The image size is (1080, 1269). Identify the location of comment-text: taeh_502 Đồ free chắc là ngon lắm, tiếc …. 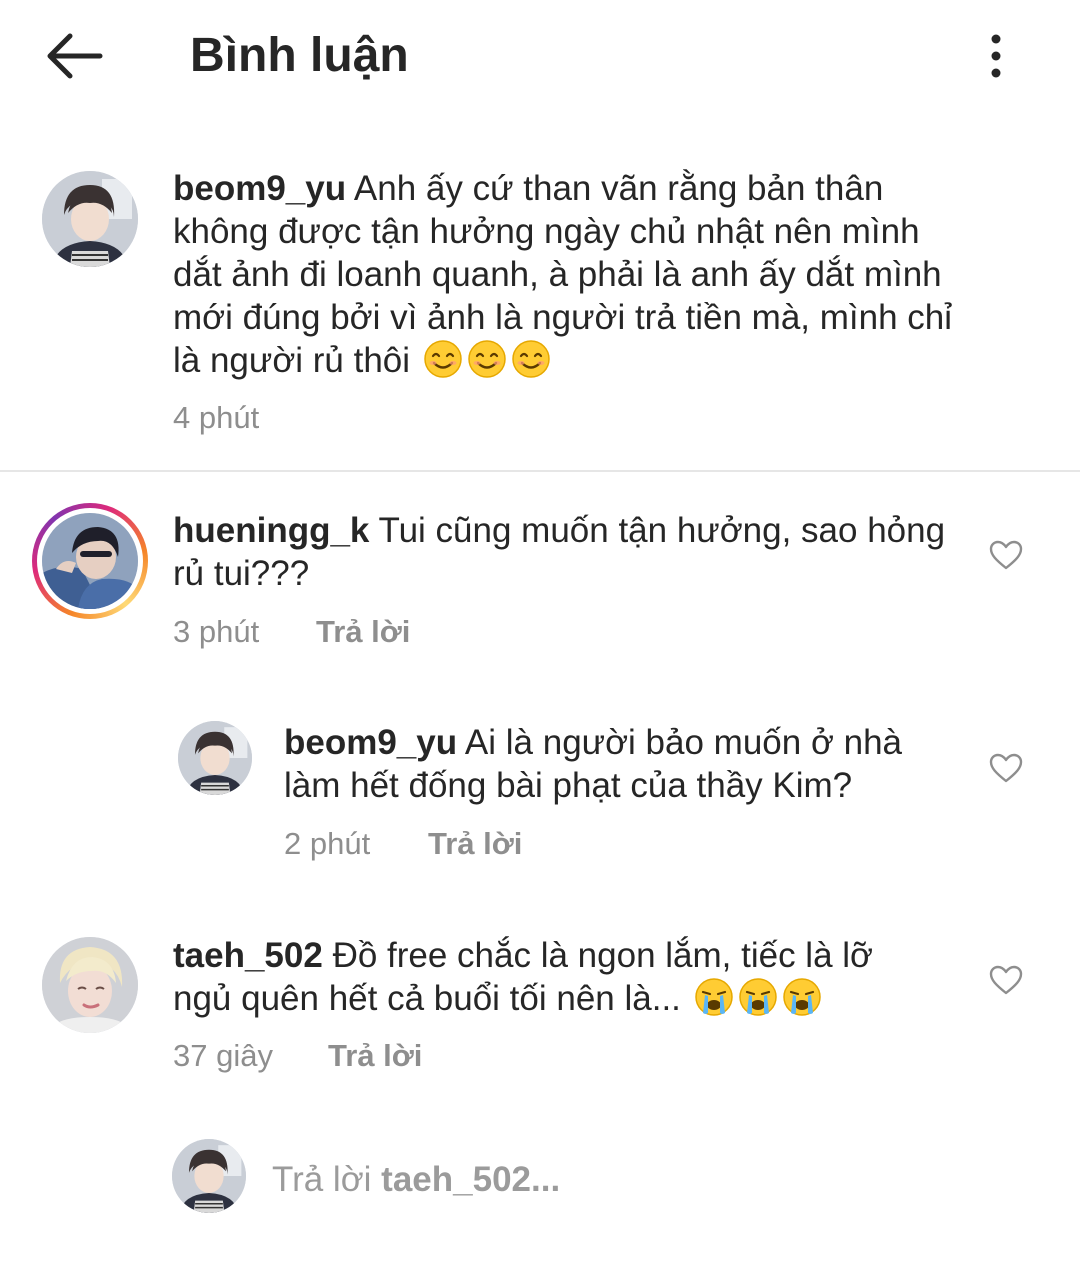
(523, 977).